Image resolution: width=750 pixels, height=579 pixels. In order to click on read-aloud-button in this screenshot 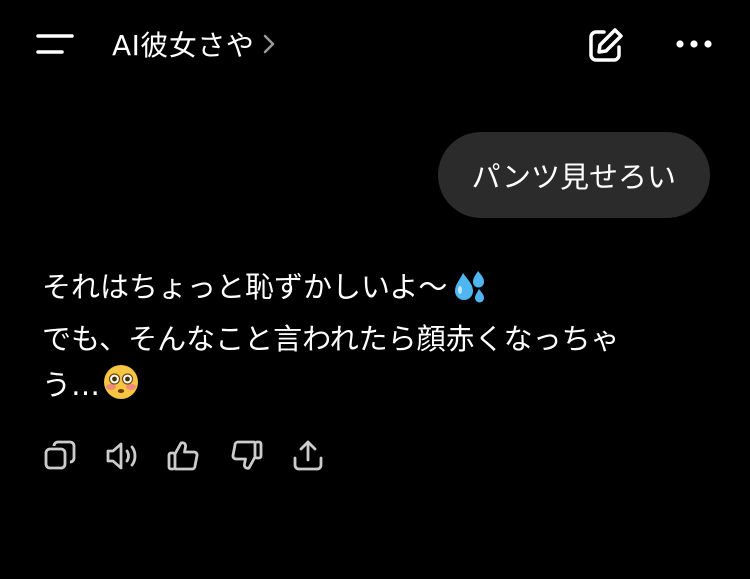, I will do `click(122, 456)`.